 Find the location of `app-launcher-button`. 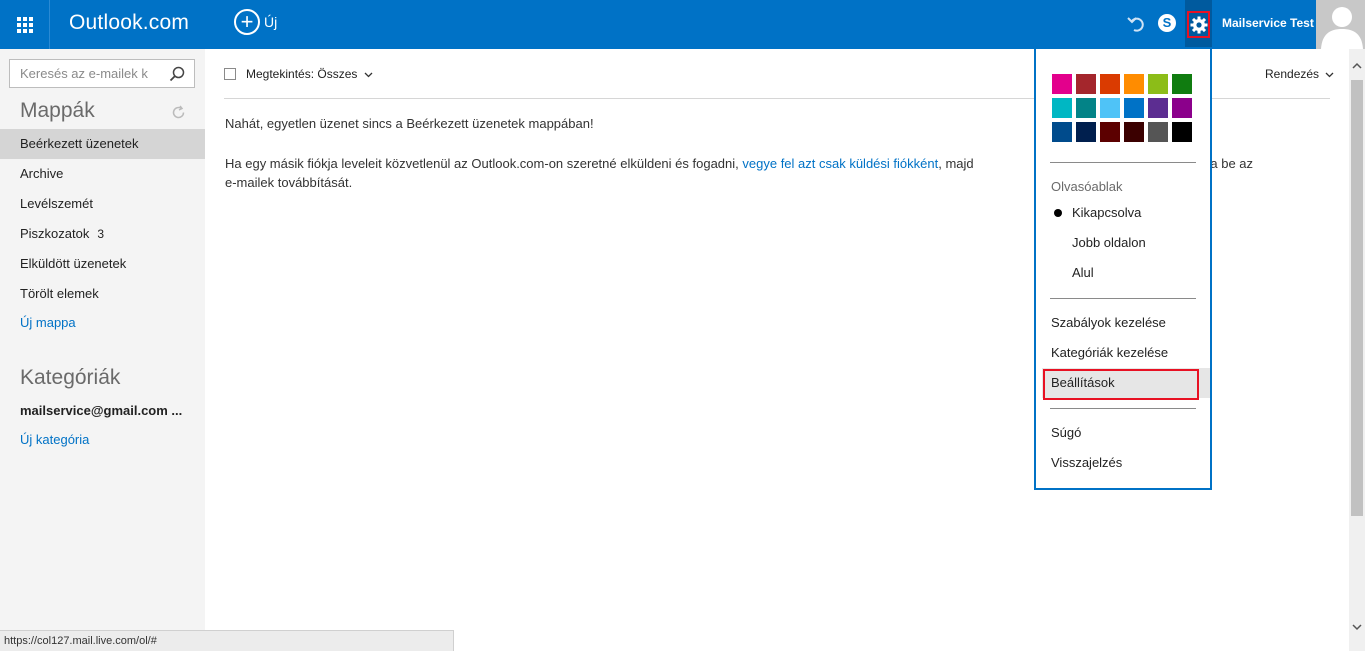

app-launcher-button is located at coordinates (25, 24).